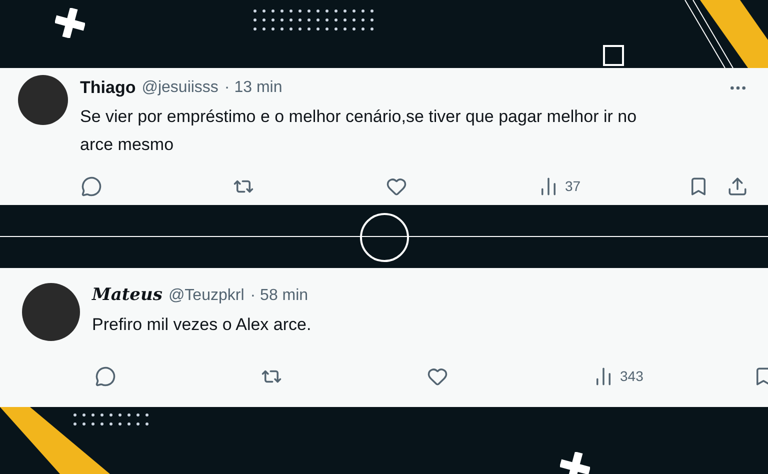 The image size is (768, 474). I want to click on view-count: 37, so click(573, 186).